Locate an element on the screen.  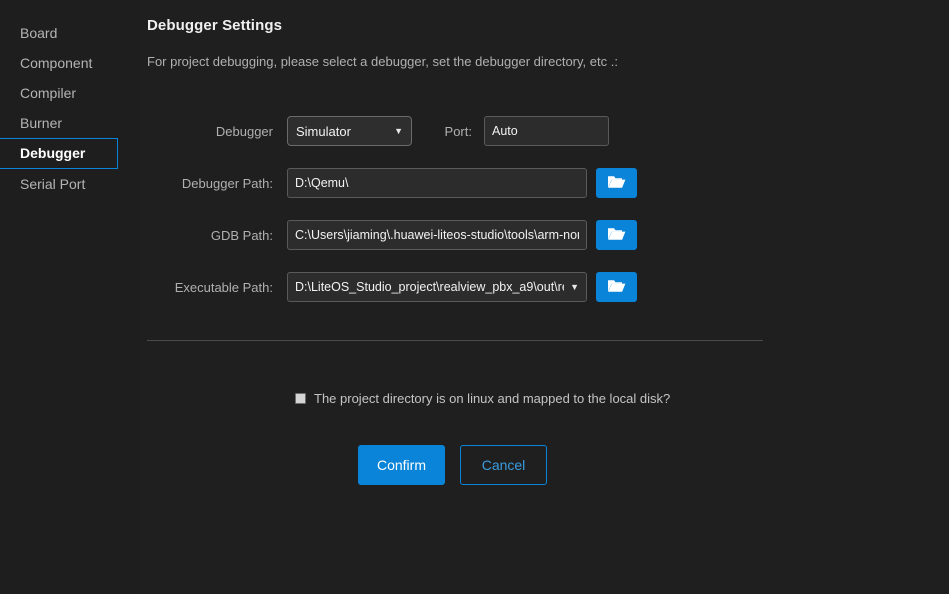
linux-mapping-checkbox is located at coordinates (300, 398).